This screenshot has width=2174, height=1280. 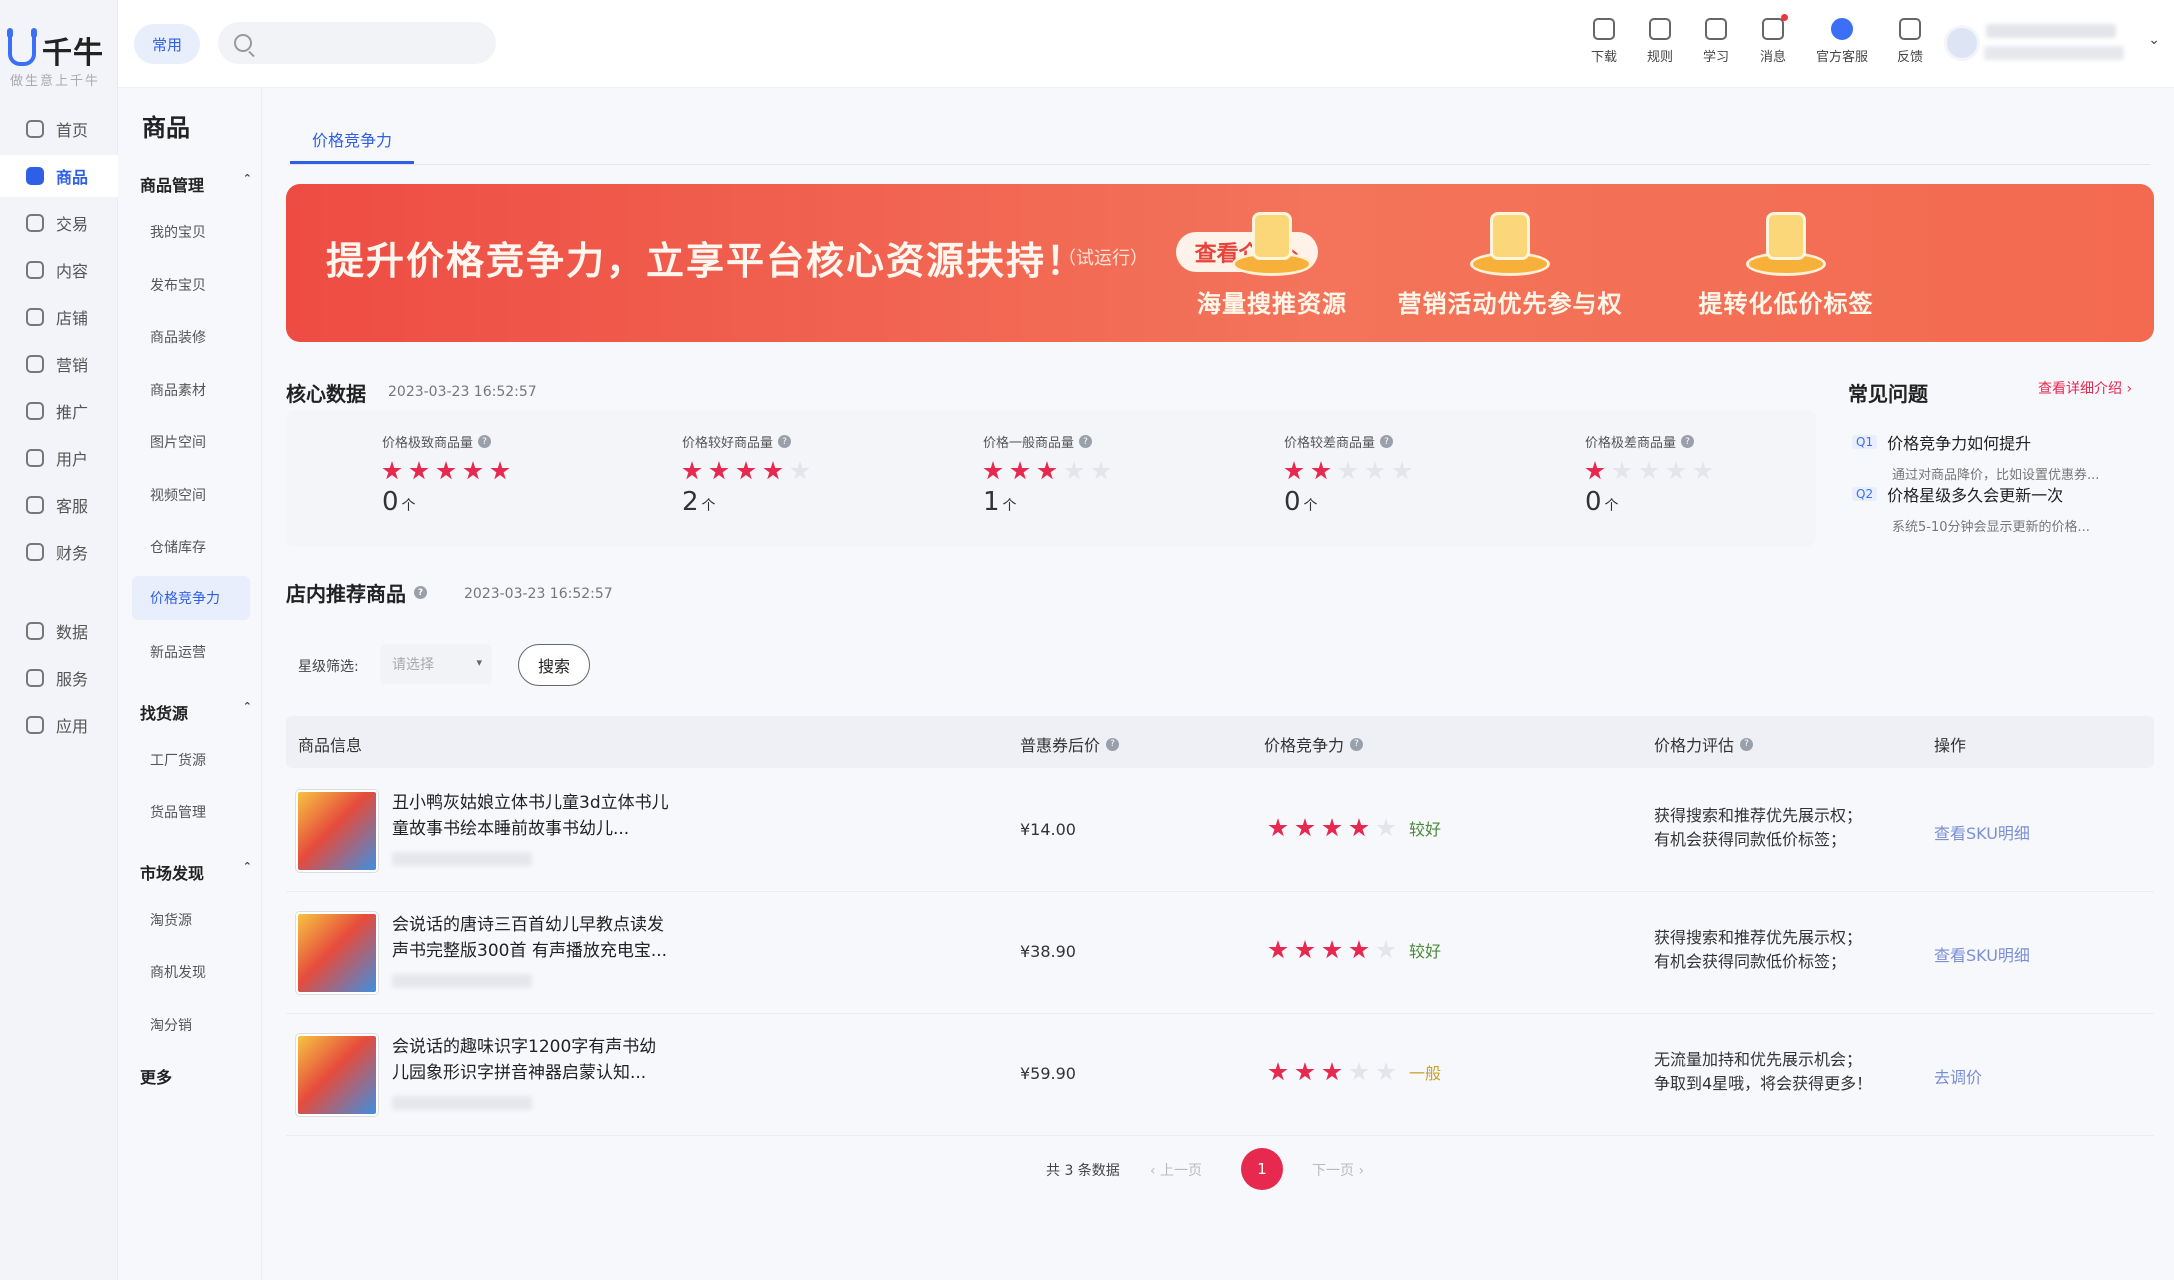 What do you see at coordinates (330, 744) in the screenshot?
I see `table-header-0: 商品信息` at bounding box center [330, 744].